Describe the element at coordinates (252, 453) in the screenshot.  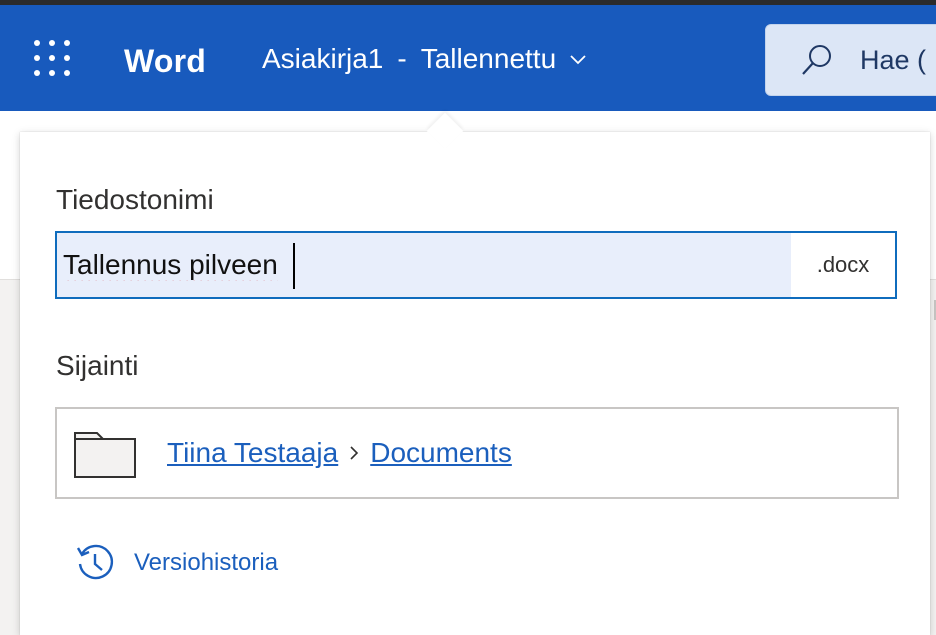
I see `breadcrumb-user: Tiina Testaaja` at that location.